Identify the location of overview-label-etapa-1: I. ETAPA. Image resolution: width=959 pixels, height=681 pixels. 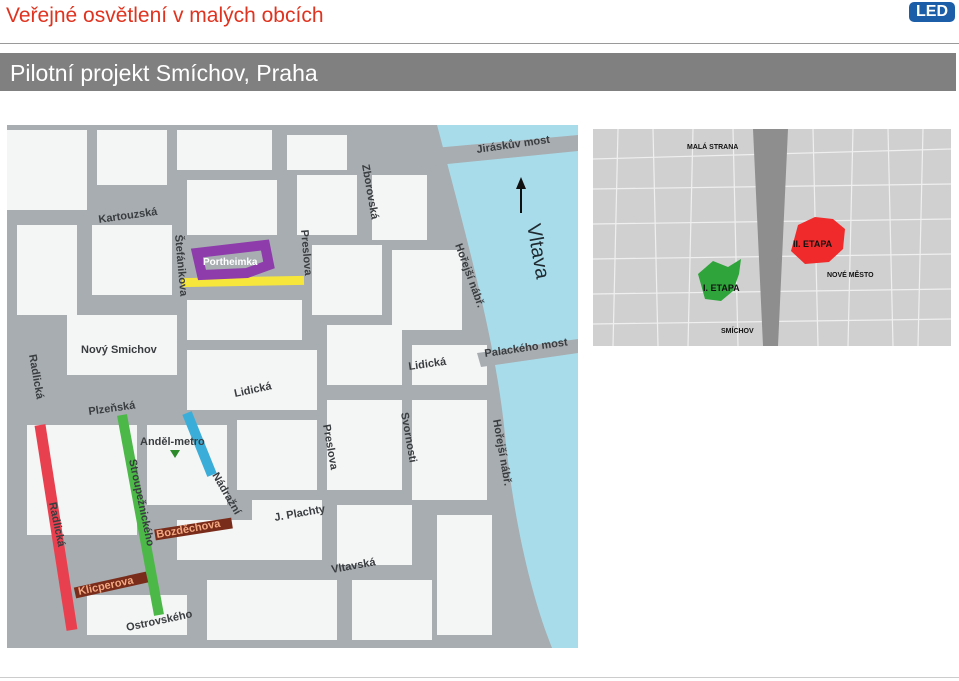
(721, 288).